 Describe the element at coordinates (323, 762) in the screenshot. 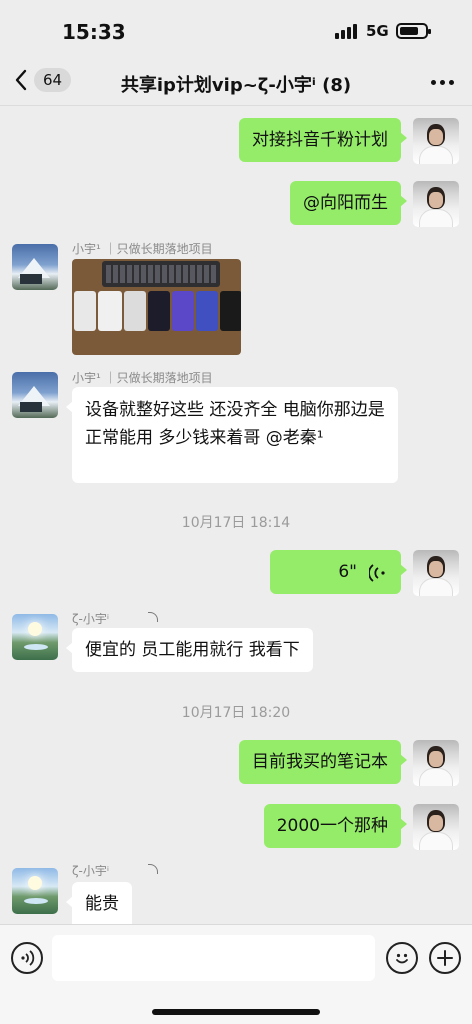

I see `message-bubble-outgoing: 目前我买的笔记本` at that location.